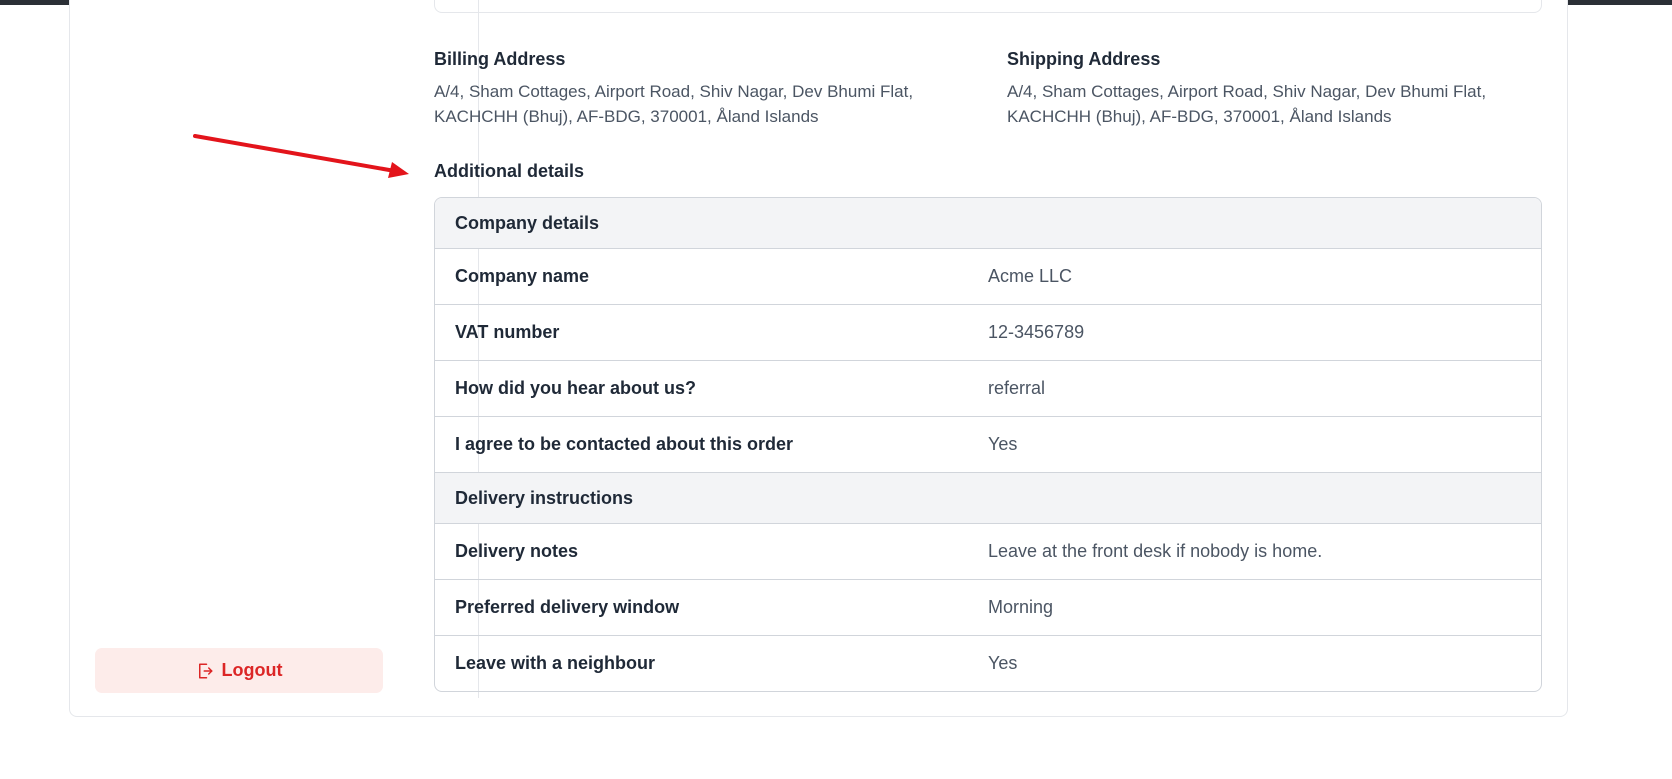 Image resolution: width=1672 pixels, height=779 pixels. I want to click on detail-label: Leave with a neighbour, so click(555, 663).